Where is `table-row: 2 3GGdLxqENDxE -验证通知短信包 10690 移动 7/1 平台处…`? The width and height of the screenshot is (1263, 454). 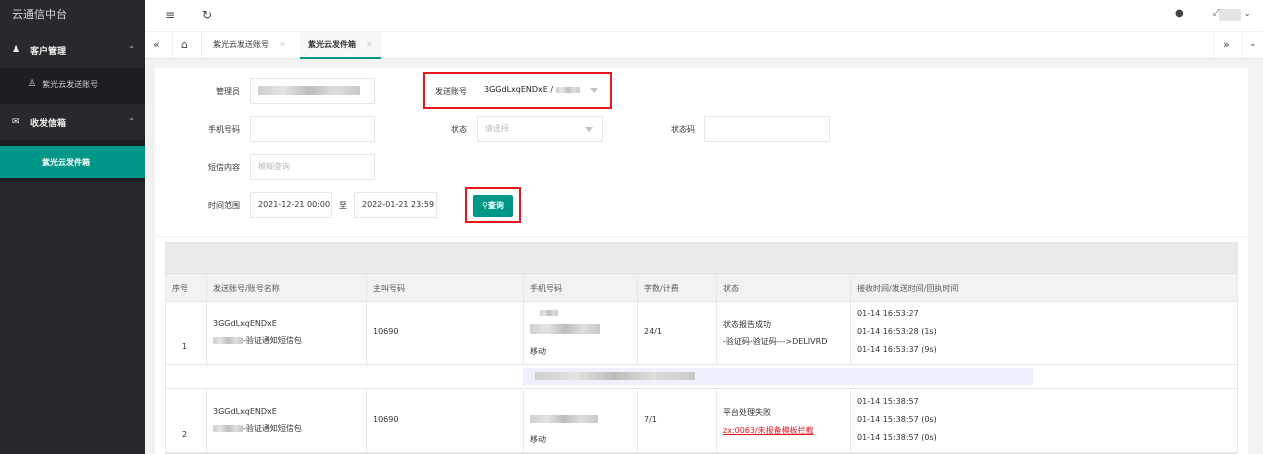 table-row: 2 3GGdLxqENDxE -验证通知短信包 10690 移动 7/1 平台处… is located at coordinates (701, 421).